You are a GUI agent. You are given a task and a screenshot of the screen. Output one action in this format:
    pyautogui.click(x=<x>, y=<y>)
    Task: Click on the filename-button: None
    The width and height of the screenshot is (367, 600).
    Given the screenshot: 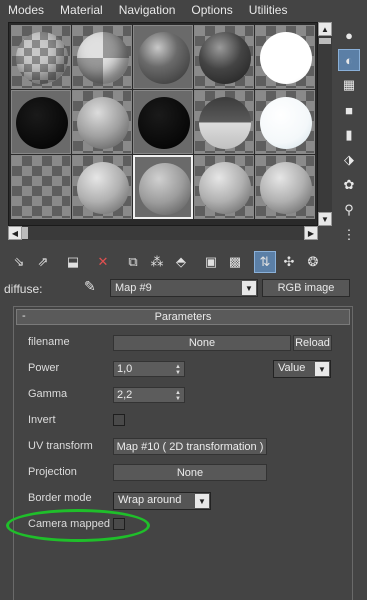 What is the action you would take?
    pyautogui.click(x=202, y=343)
    